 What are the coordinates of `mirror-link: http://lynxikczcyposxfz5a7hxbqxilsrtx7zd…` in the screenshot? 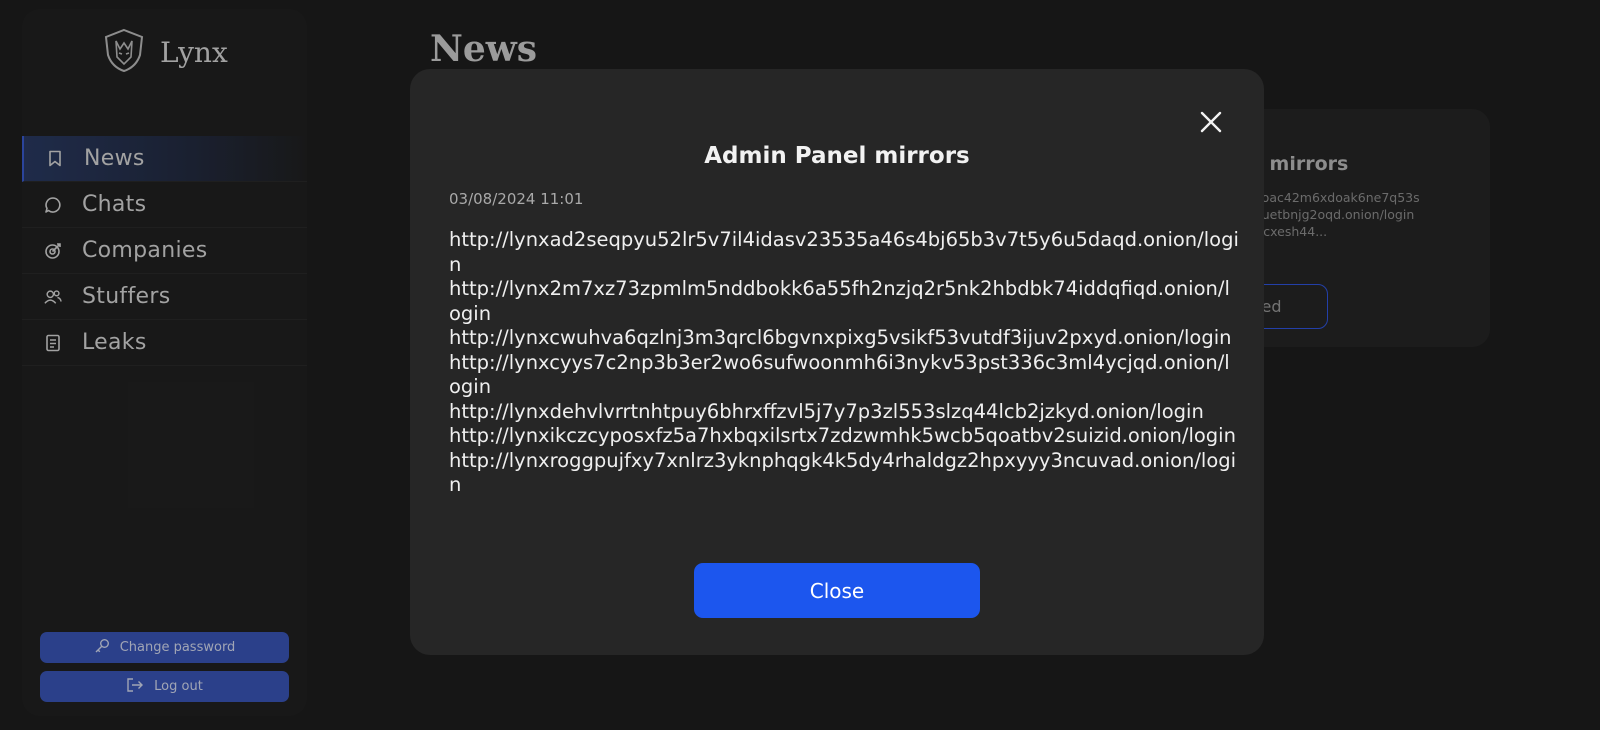 It's located at (844, 436).